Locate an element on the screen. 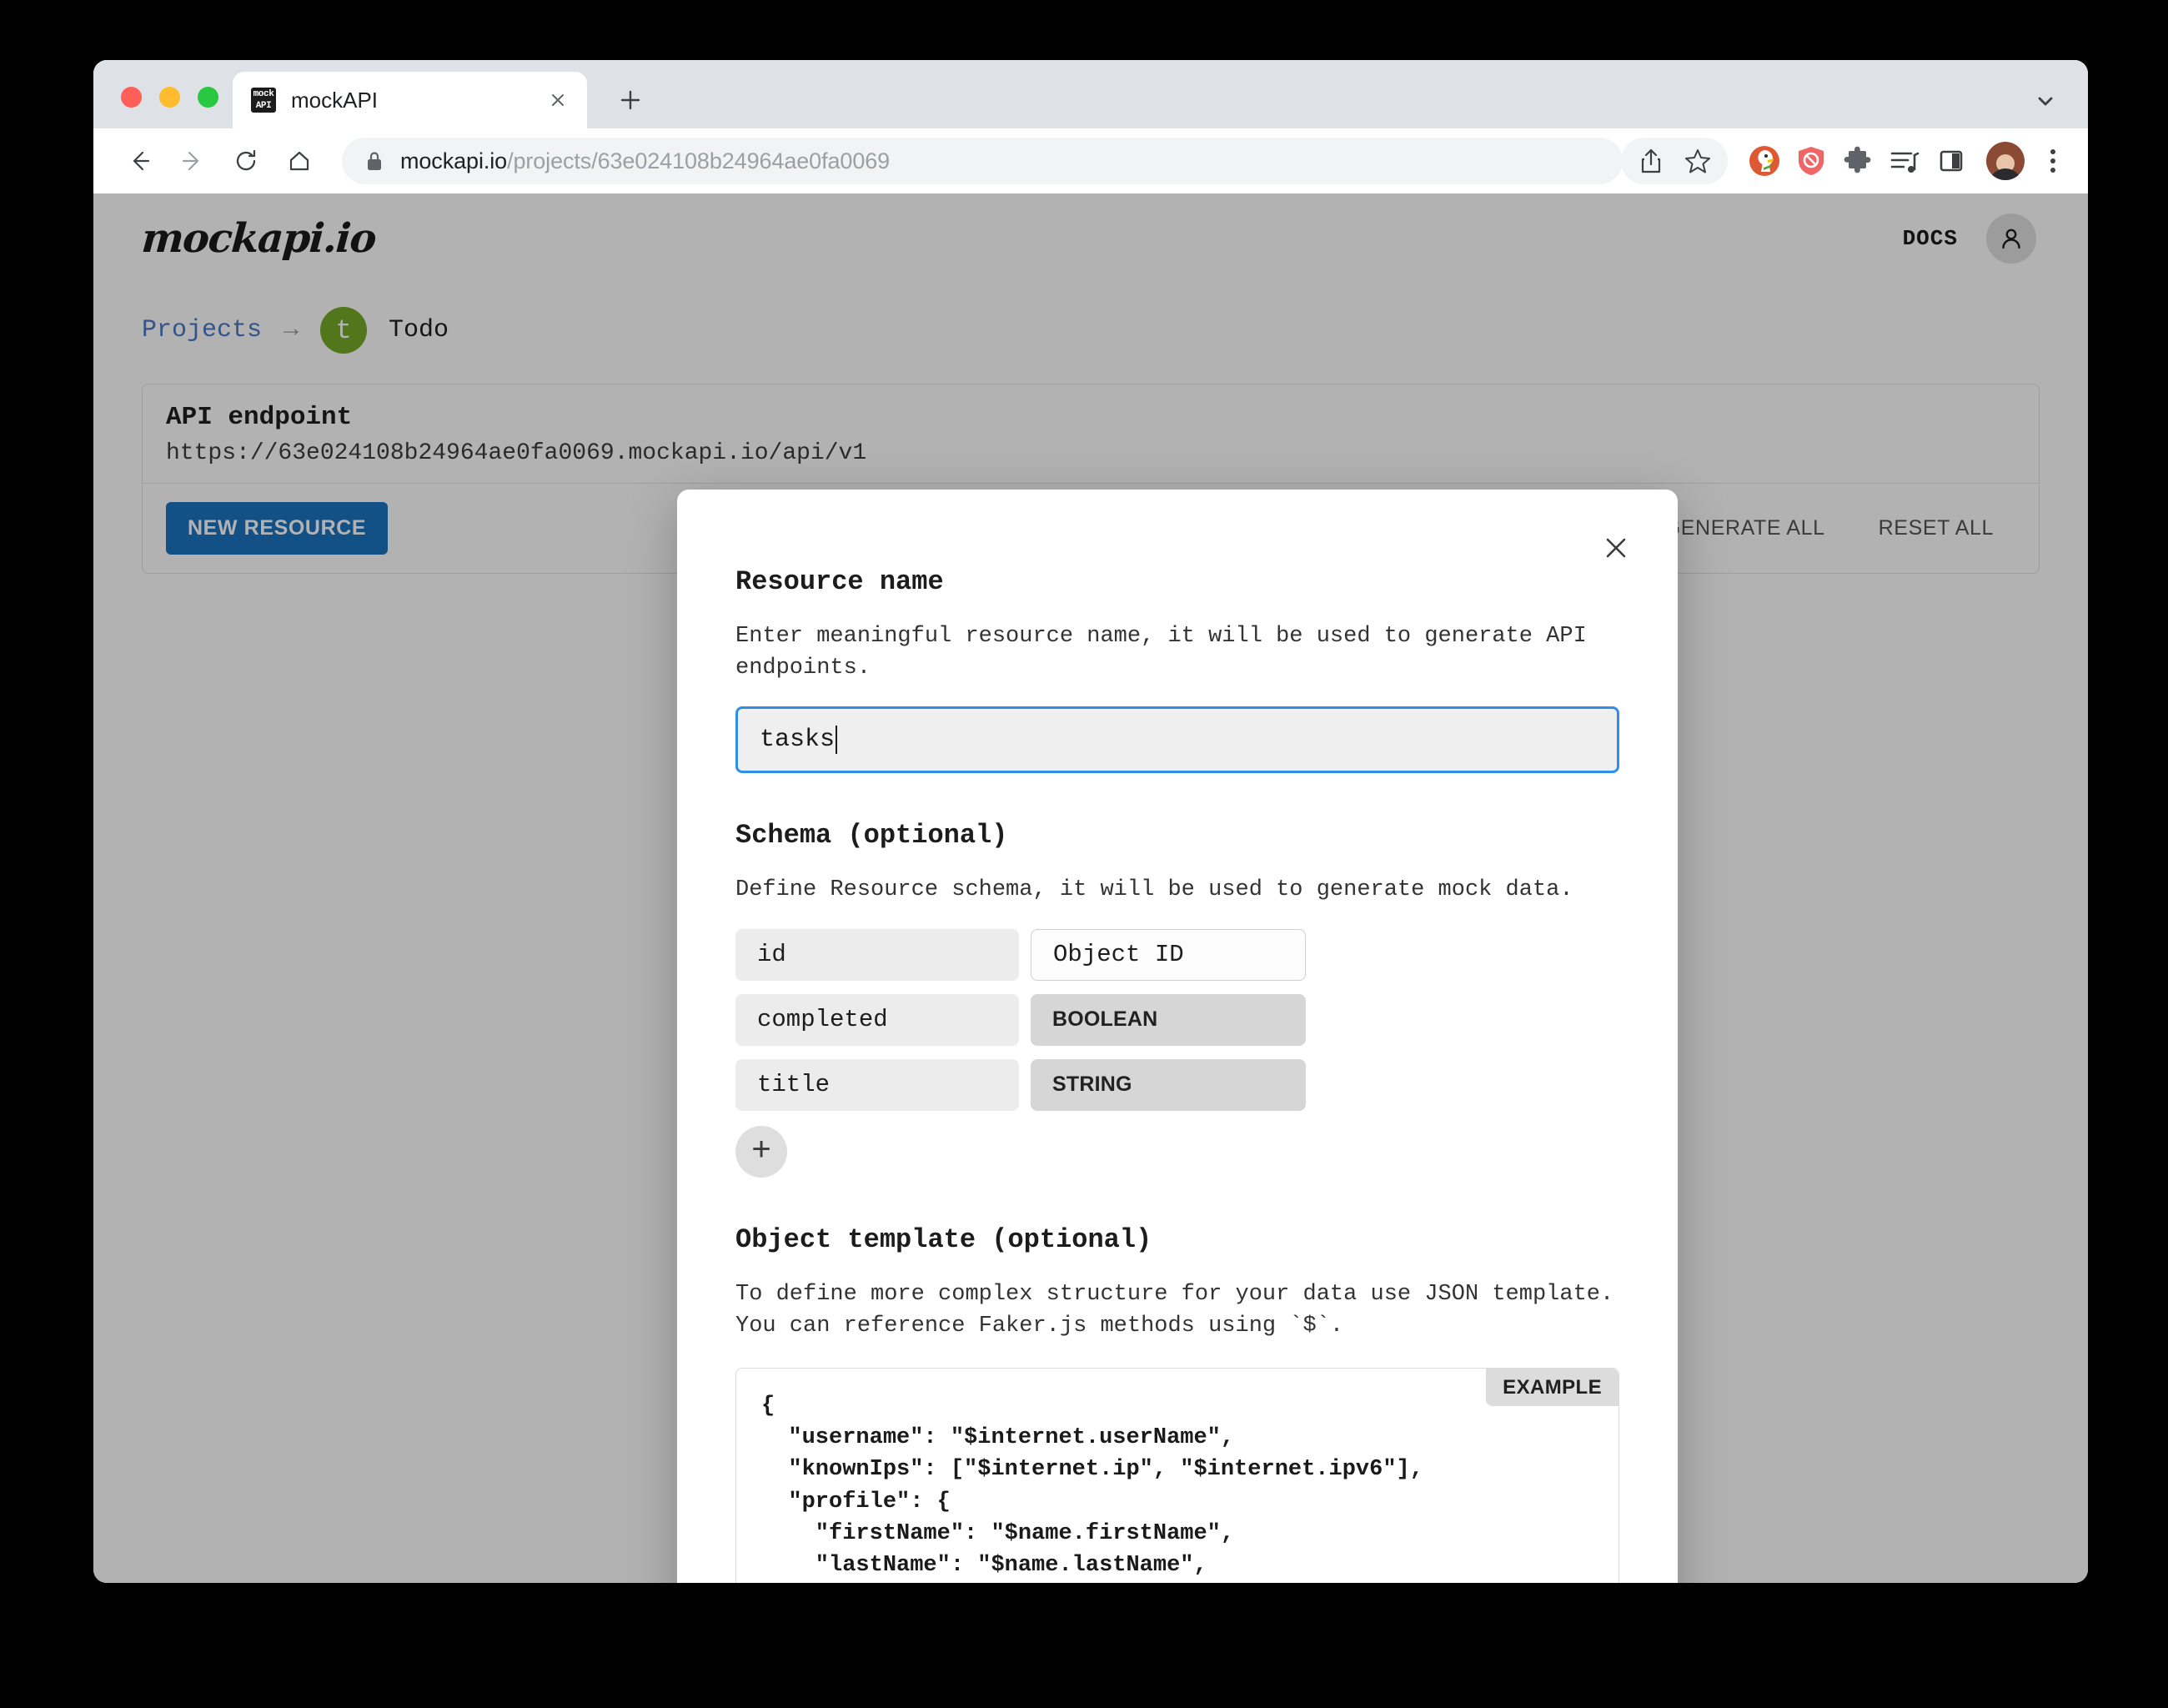 The height and width of the screenshot is (1708, 2168). minimize-window-button is located at coordinates (169, 97).